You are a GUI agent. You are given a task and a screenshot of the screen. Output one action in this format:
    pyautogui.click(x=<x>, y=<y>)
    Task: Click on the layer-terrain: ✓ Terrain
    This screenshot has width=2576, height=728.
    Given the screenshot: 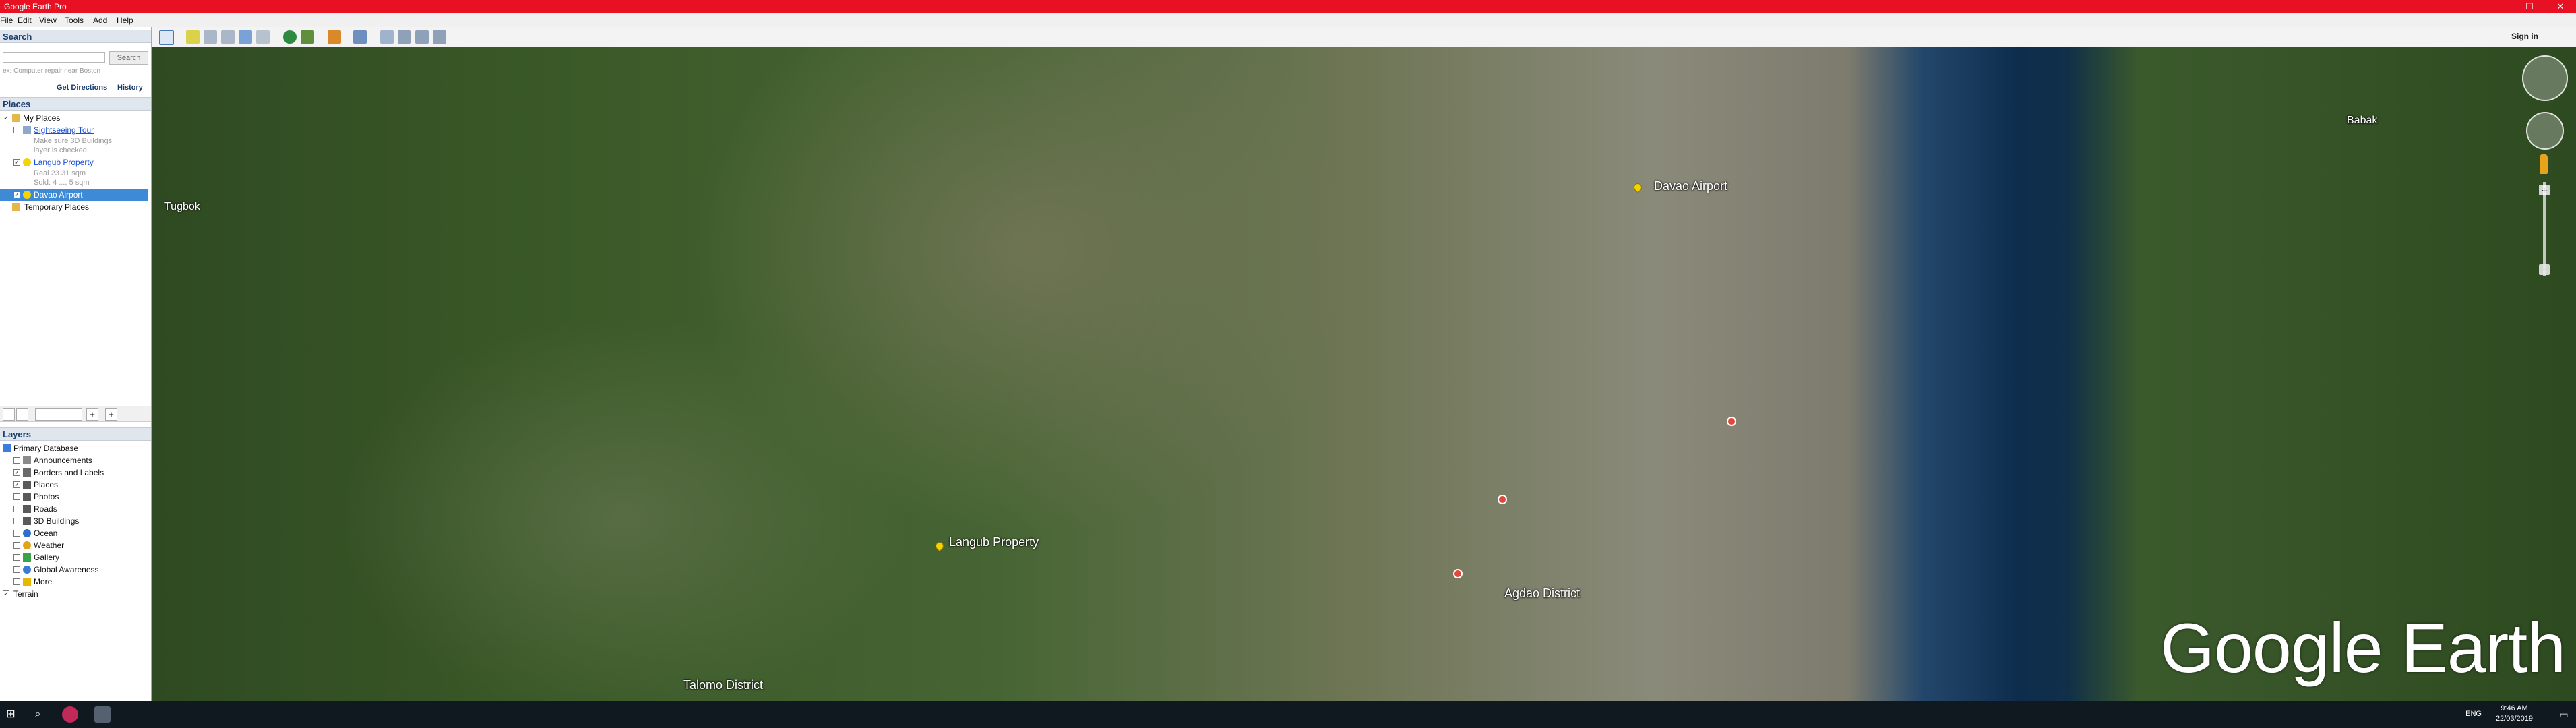 What is the action you would take?
    pyautogui.click(x=74, y=594)
    